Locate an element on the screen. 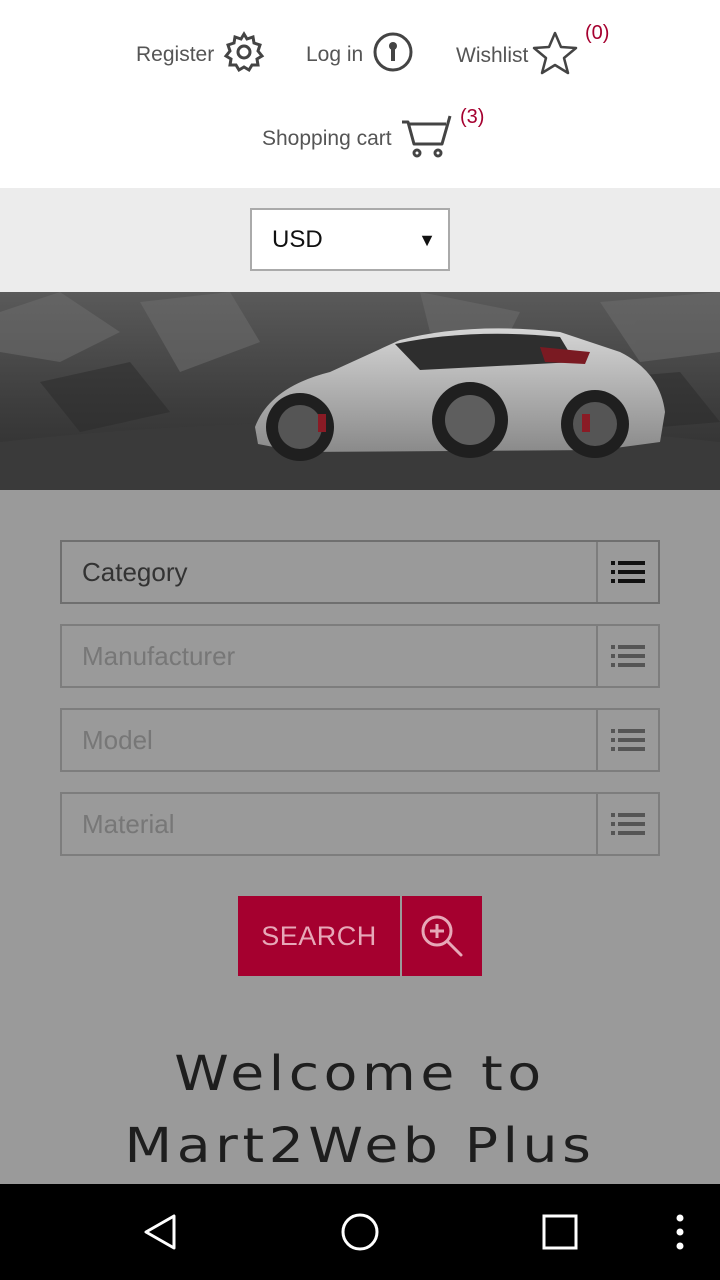 This screenshot has height=1280, width=720. more-options-icon is located at coordinates (680, 1234).